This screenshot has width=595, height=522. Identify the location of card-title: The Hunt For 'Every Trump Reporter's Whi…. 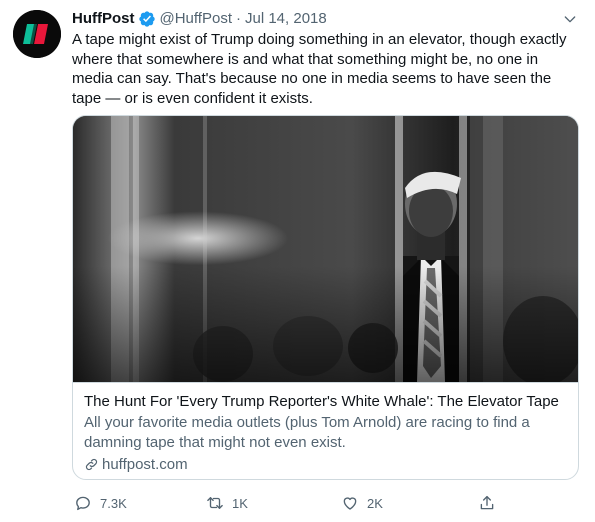
(321, 401).